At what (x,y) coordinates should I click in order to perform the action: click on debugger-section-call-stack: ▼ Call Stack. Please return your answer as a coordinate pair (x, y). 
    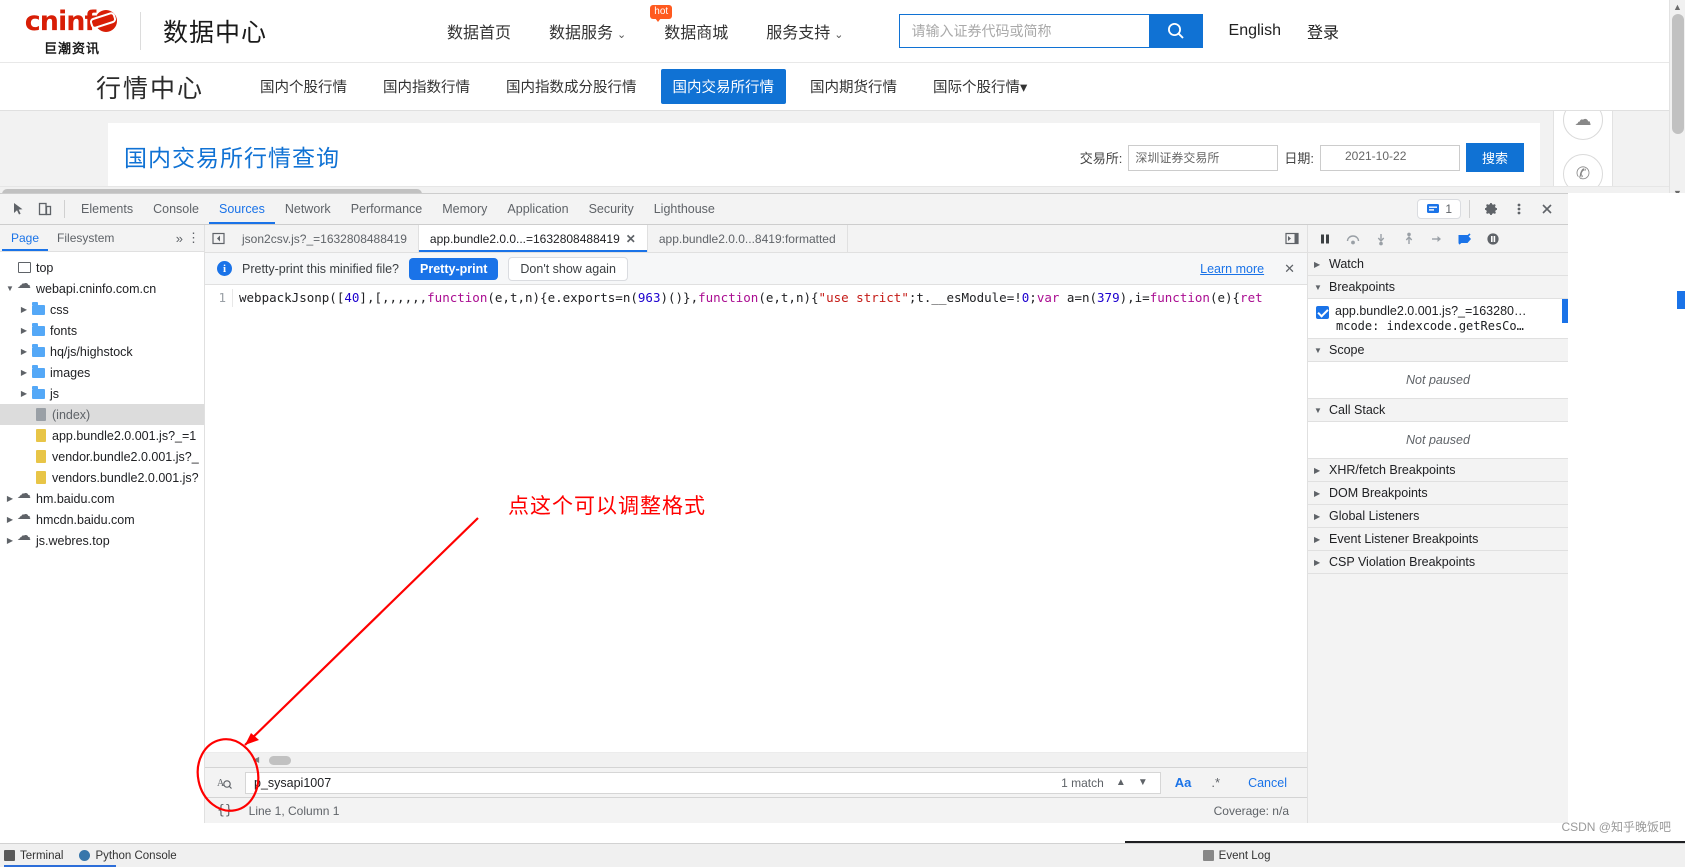
    Looking at the image, I should click on (1438, 410).